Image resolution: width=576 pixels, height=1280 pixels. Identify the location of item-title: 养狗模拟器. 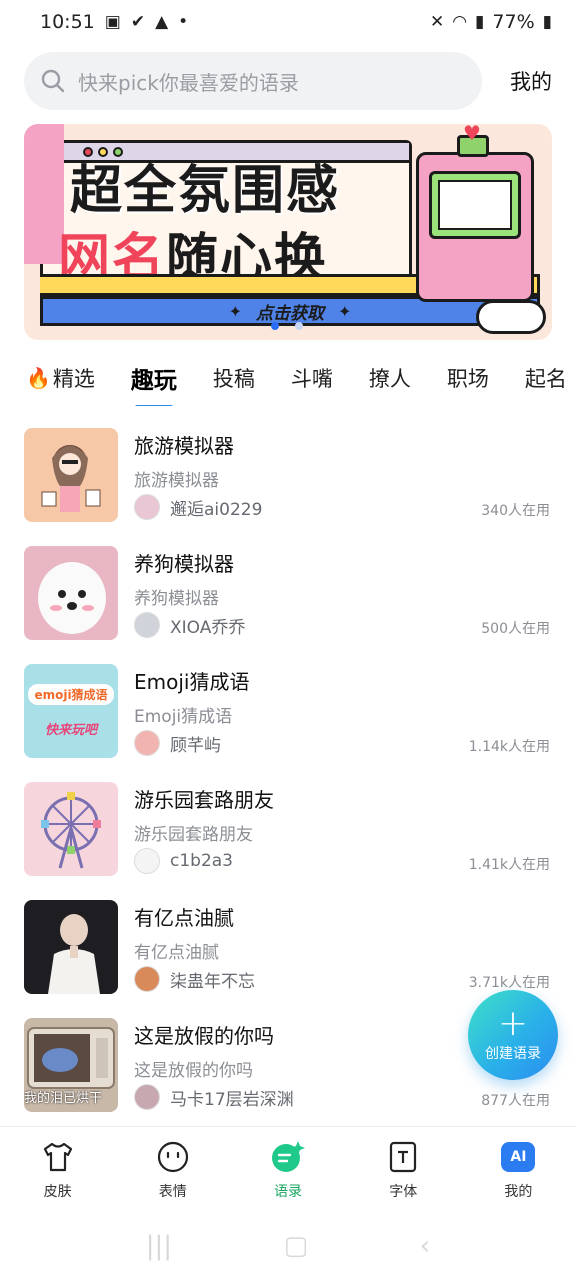
(184, 564).